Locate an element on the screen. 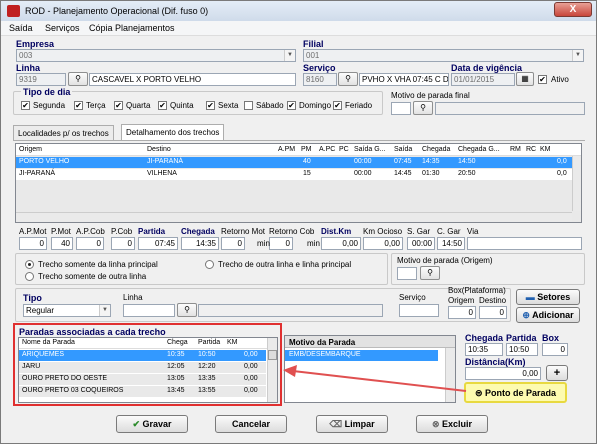 This screenshot has height=444, width=597. day-checkbox-4: ✔ is located at coordinates (210, 105).